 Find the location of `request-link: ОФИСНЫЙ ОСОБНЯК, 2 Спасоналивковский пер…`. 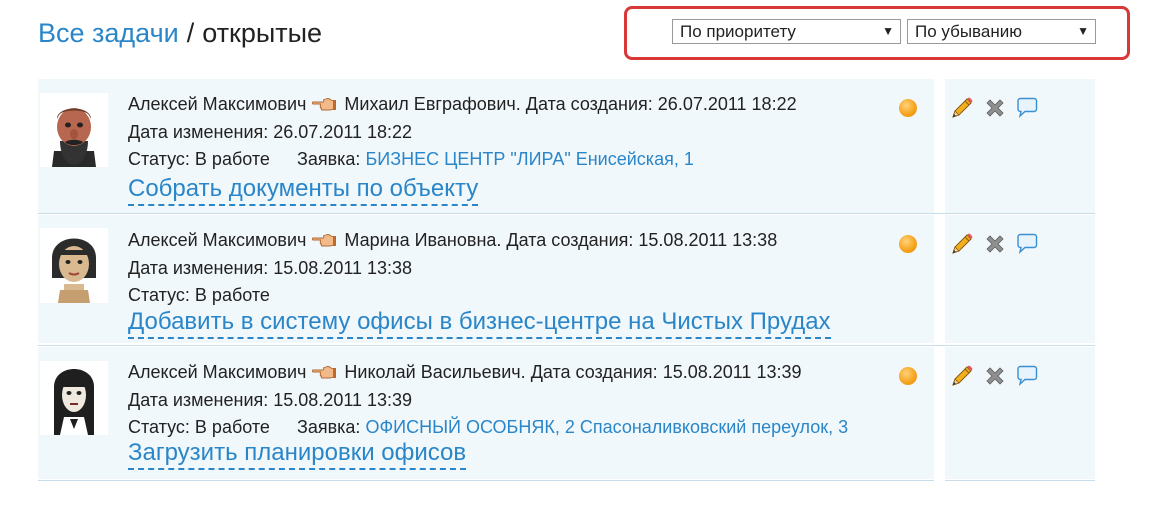

request-link: ОФИСНЫЙ ОСОБНЯК, 2 Спасоналивковский пер… is located at coordinates (606, 427).